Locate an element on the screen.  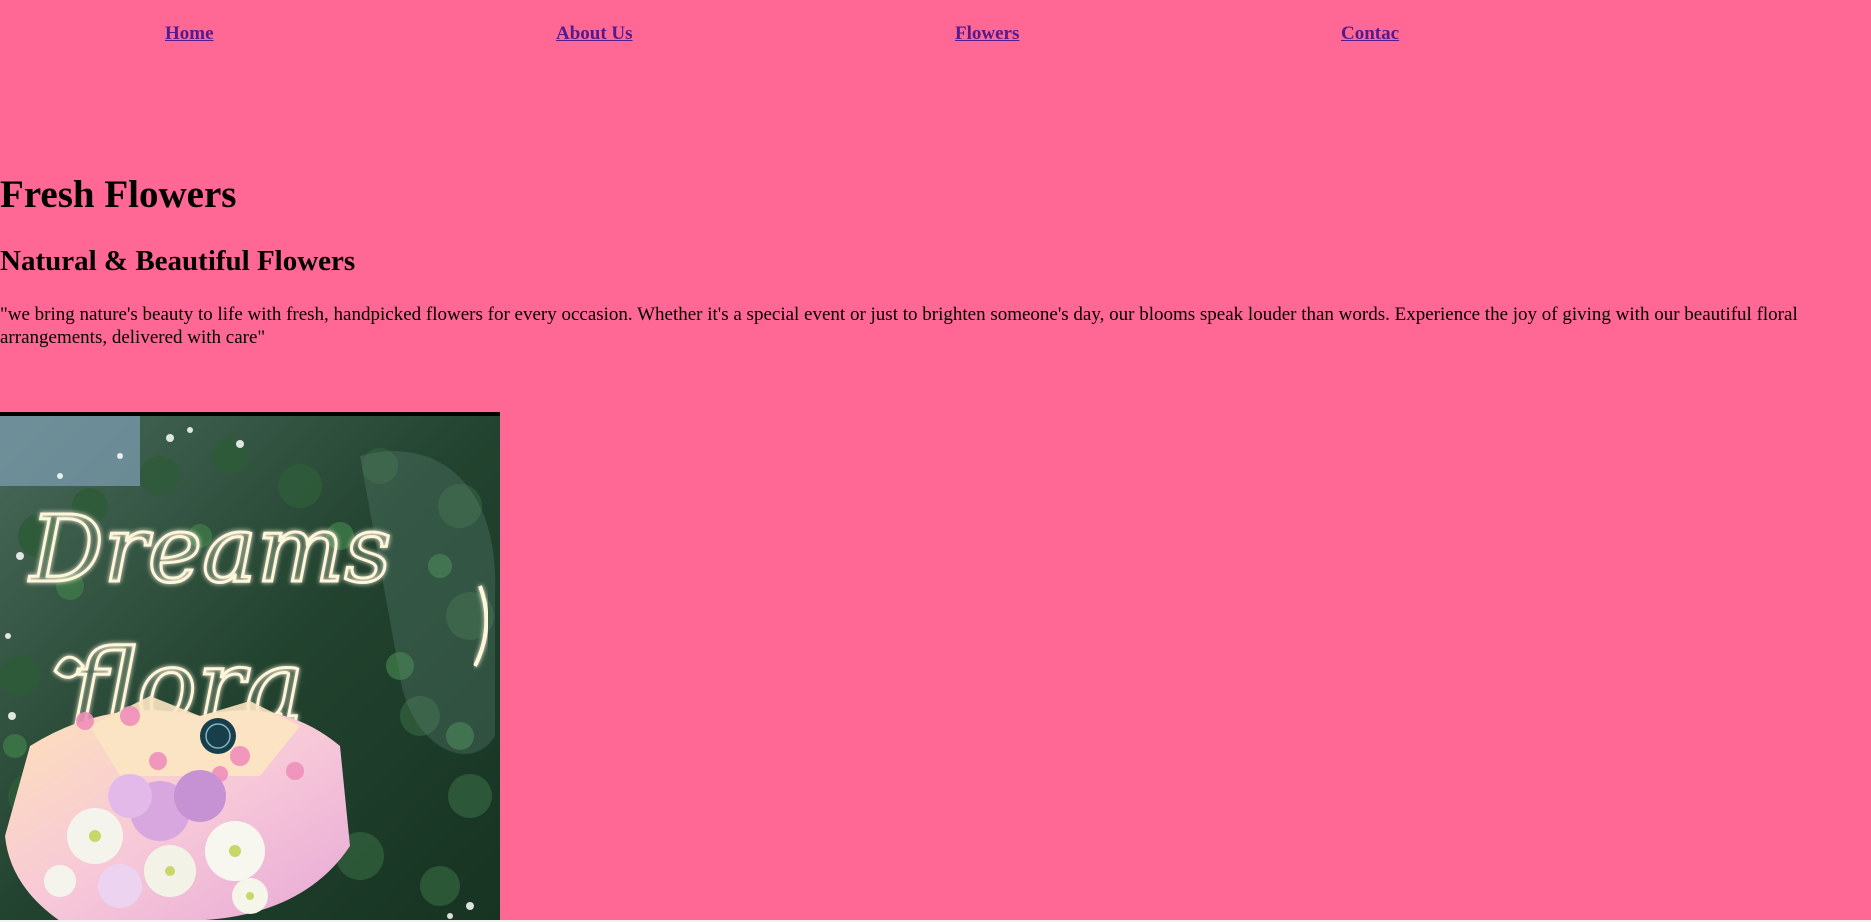
nav-link-home: Home is located at coordinates (189, 34).